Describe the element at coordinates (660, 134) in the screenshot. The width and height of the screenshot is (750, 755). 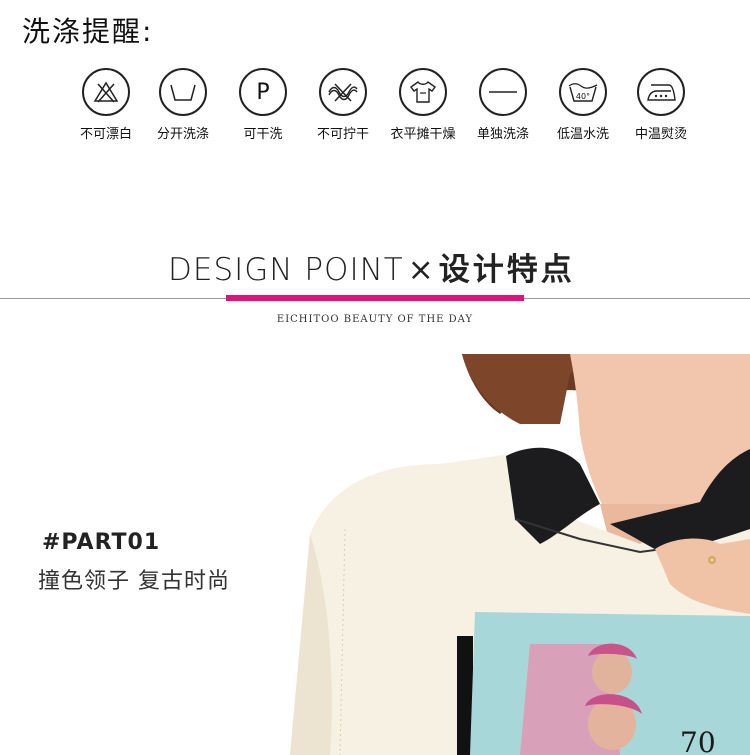
I see `care-item-label: 中温熨烫` at that location.